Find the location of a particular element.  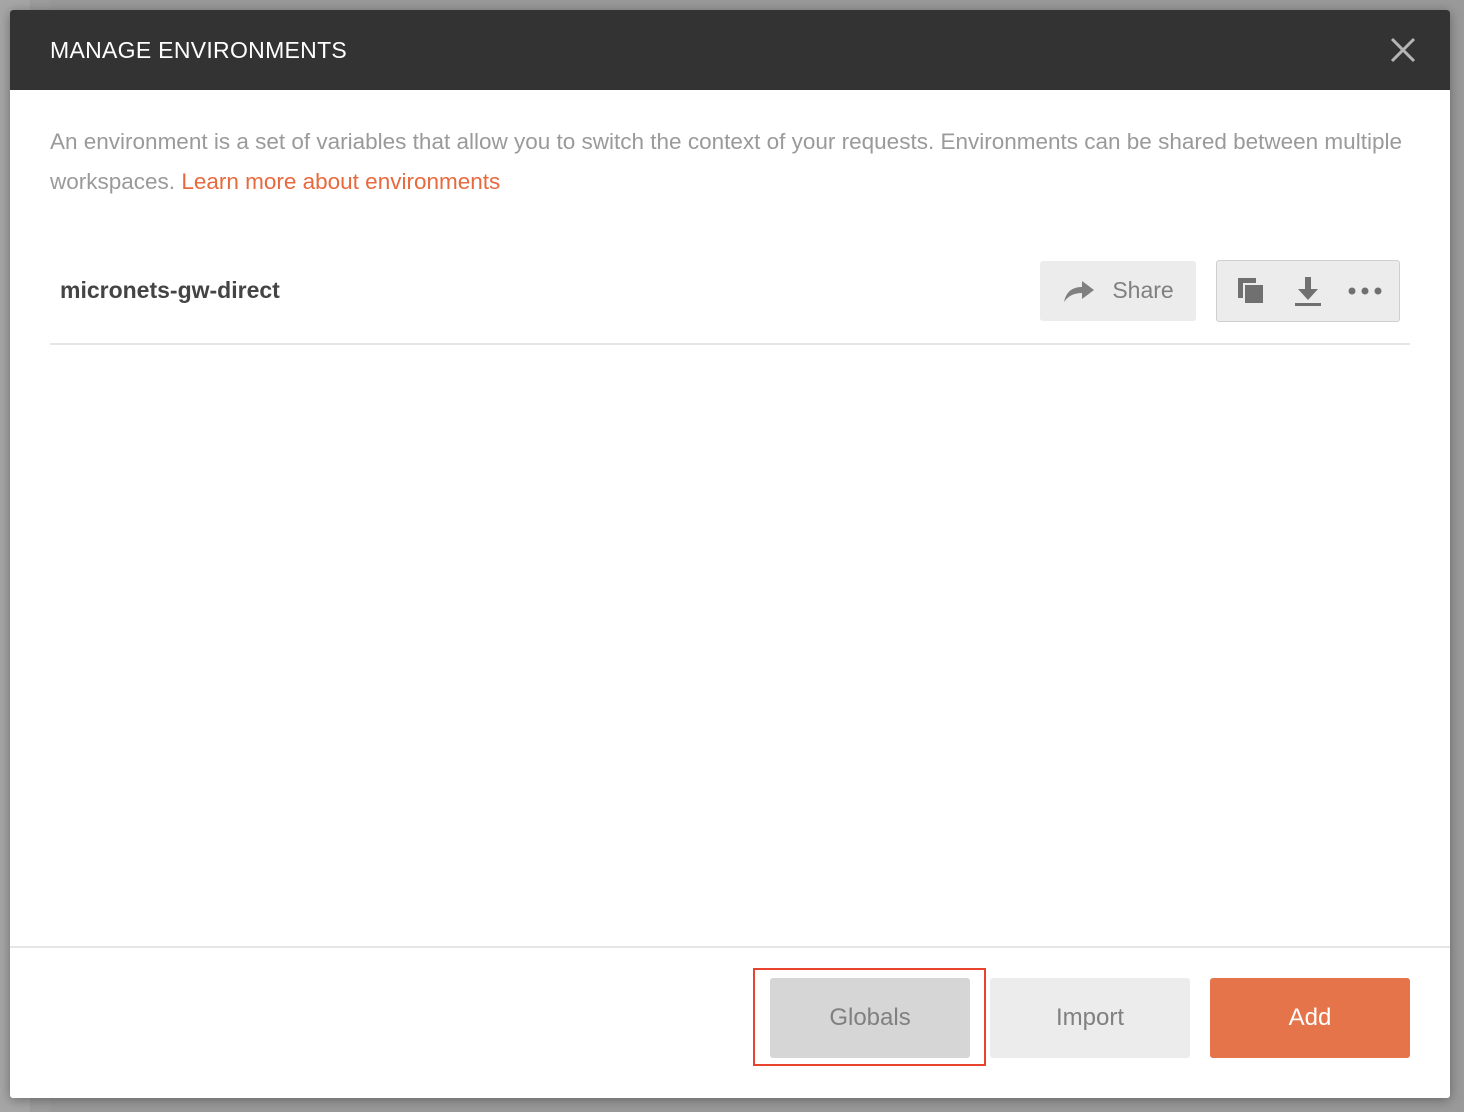

download-icon is located at coordinates (1307, 291).